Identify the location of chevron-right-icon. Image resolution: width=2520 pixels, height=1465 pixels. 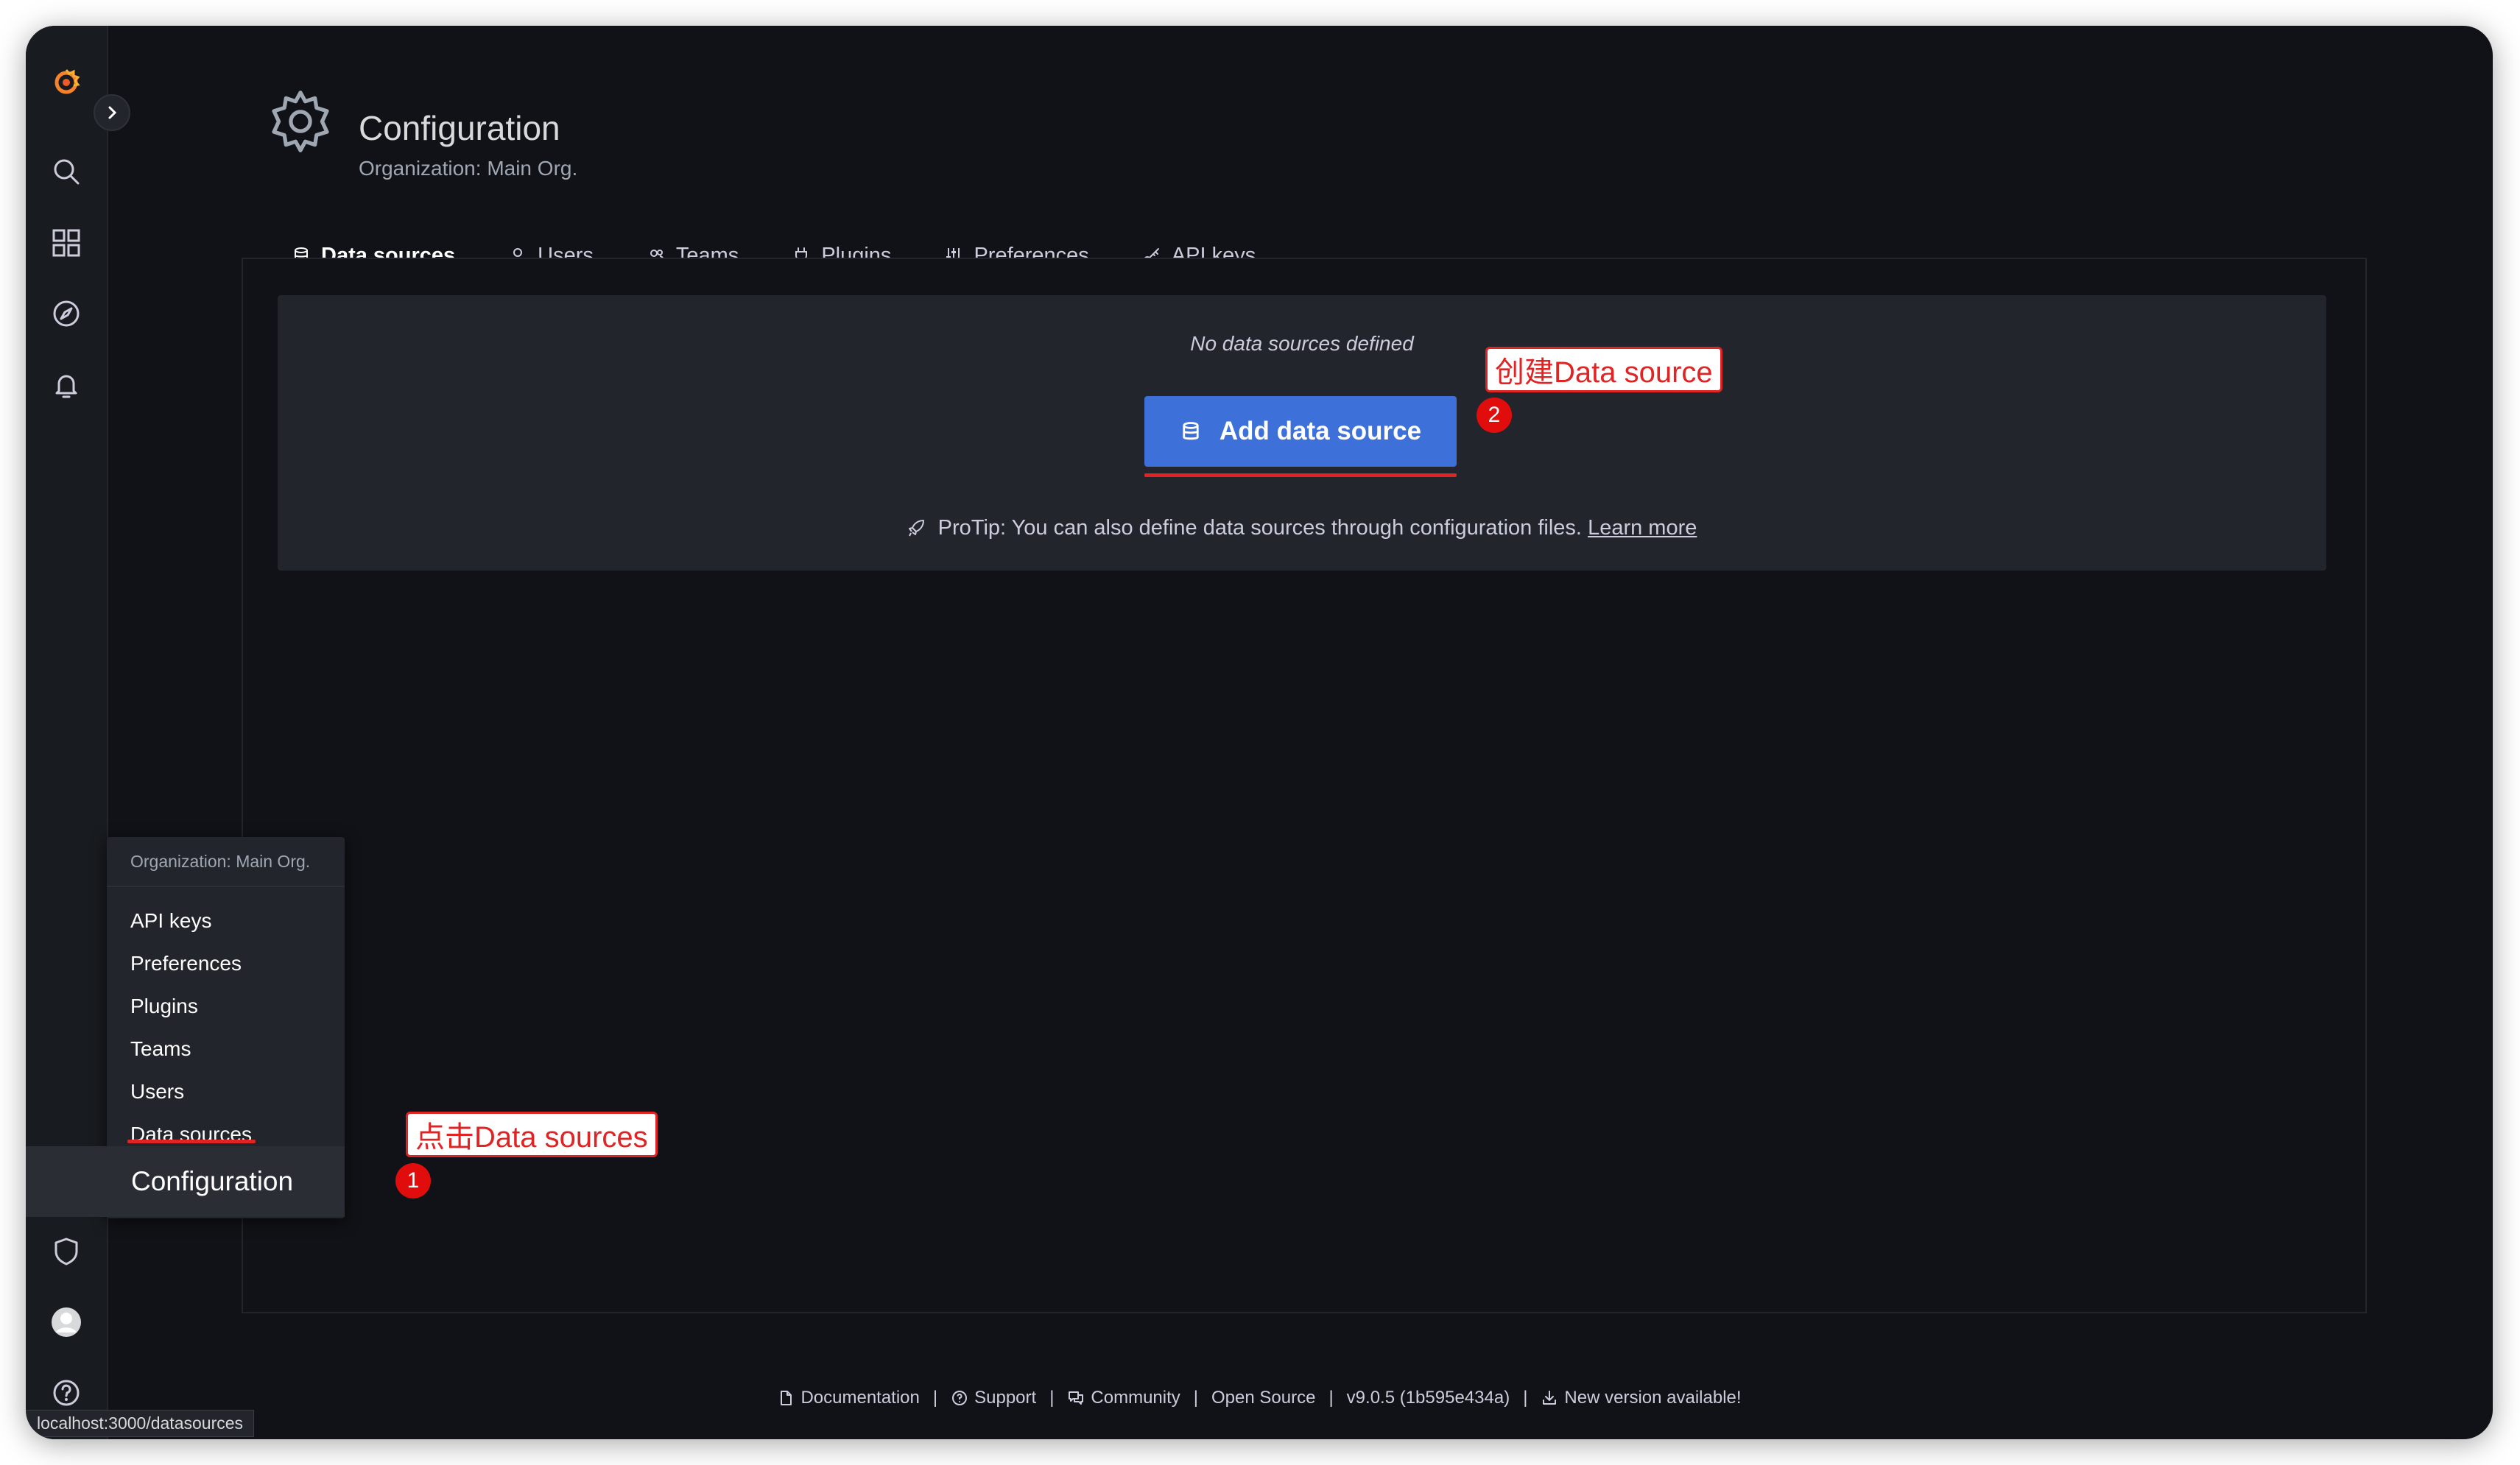
(112, 112).